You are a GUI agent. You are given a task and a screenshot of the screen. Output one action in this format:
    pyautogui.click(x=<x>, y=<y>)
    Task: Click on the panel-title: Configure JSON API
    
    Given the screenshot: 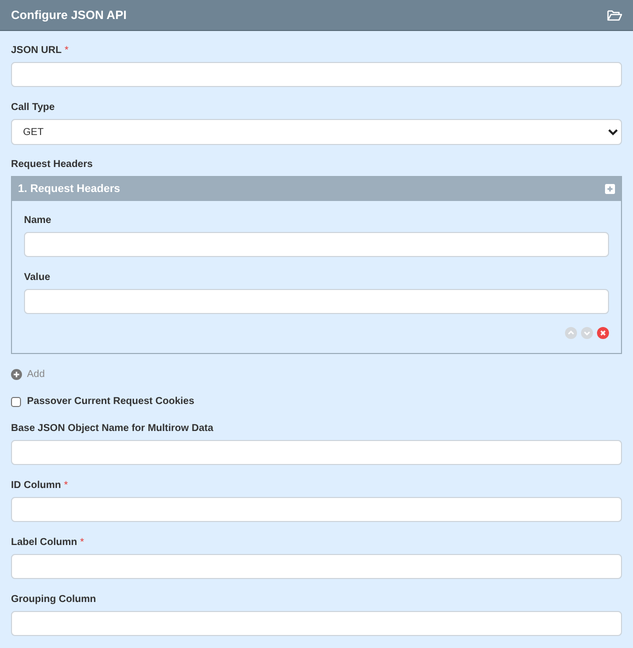 What is the action you would take?
    pyautogui.click(x=69, y=15)
    